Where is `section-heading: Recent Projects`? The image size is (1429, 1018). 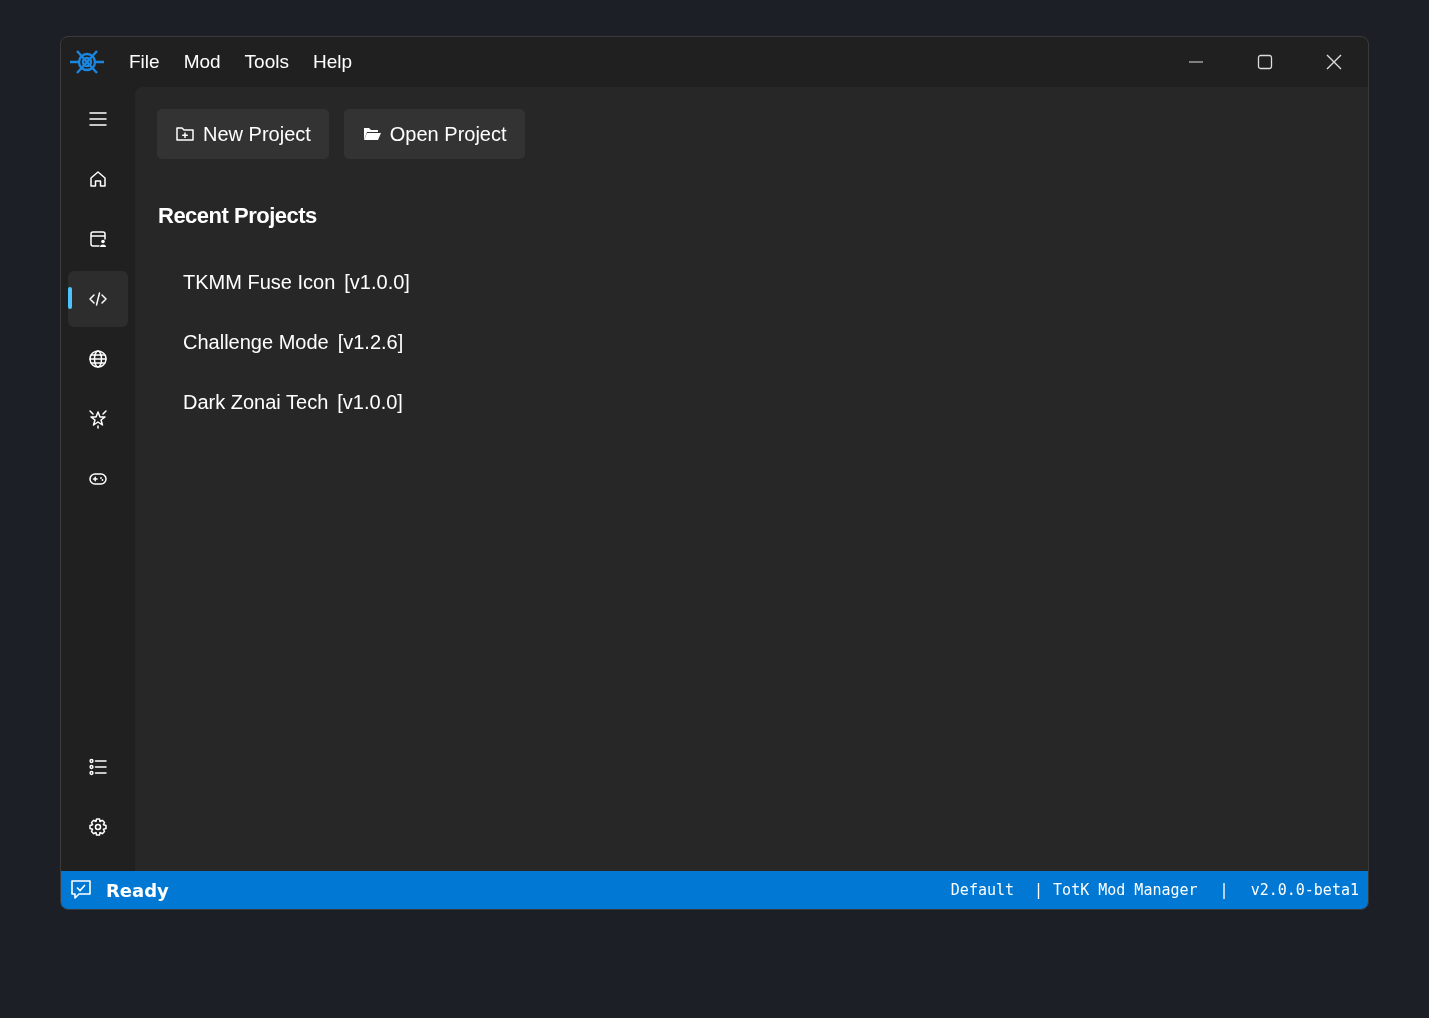
section-heading: Recent Projects is located at coordinates (238, 216).